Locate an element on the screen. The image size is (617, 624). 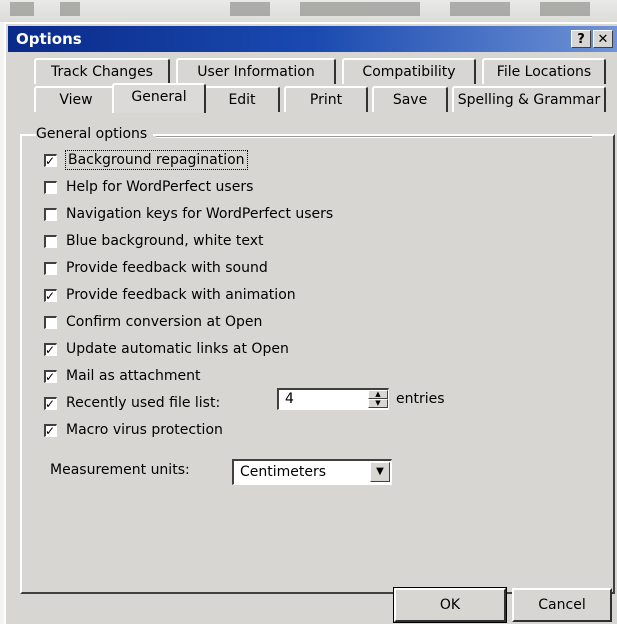
option-macro-virus-protection: ✓ Macro virus protection is located at coordinates (133, 430).